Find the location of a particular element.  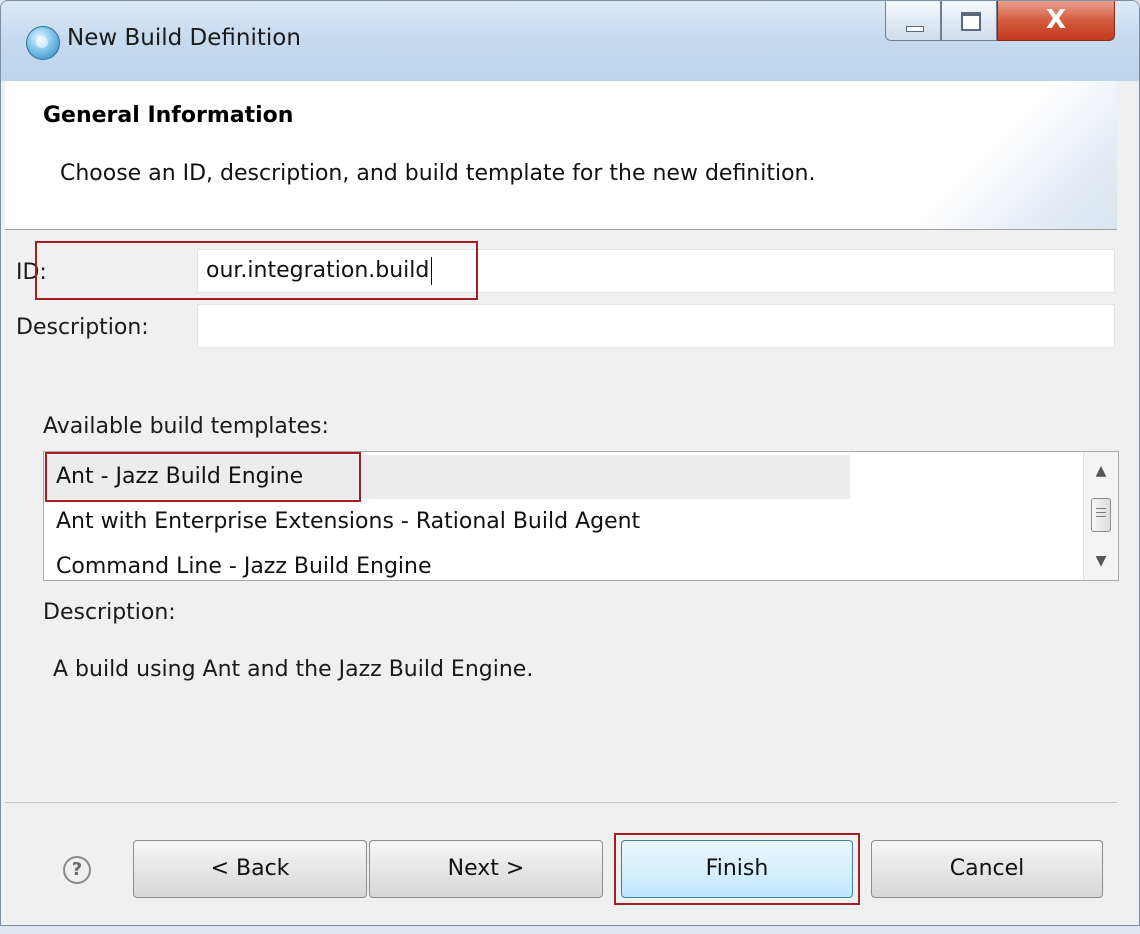

close-button: X is located at coordinates (1056, 21).